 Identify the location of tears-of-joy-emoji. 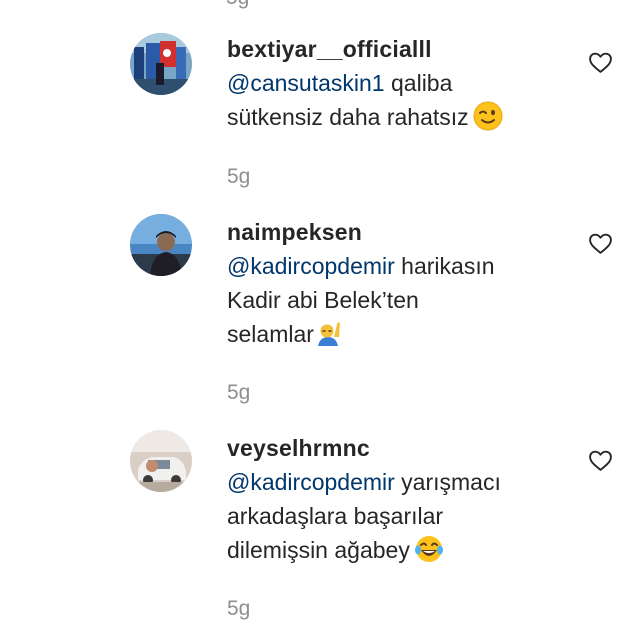
(428, 549).